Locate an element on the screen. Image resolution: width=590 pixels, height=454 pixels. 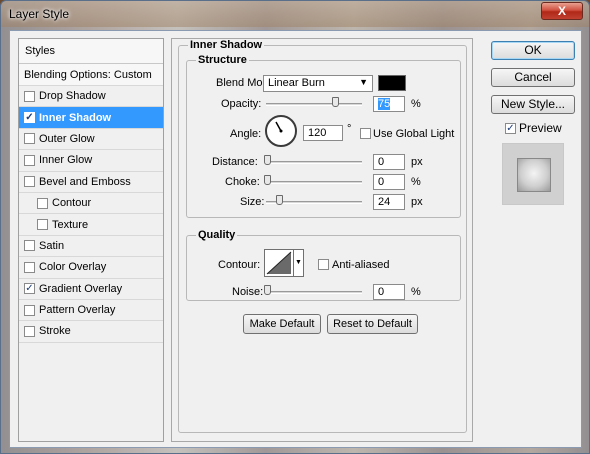
style-item-outer-glow: Outer Glow is located at coordinates (91, 140).